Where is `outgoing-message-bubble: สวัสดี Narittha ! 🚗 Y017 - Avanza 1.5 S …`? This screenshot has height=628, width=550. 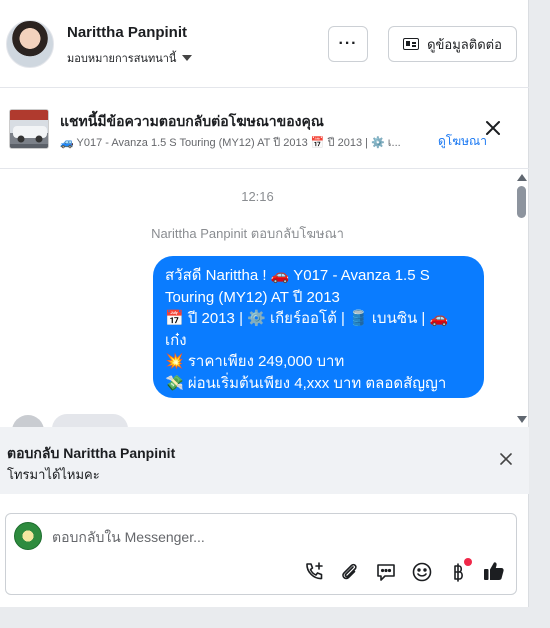
outgoing-message-bubble: สวัสดี Narittha ! 🚗 Y017 - Avanza 1.5 S … is located at coordinates (318, 327).